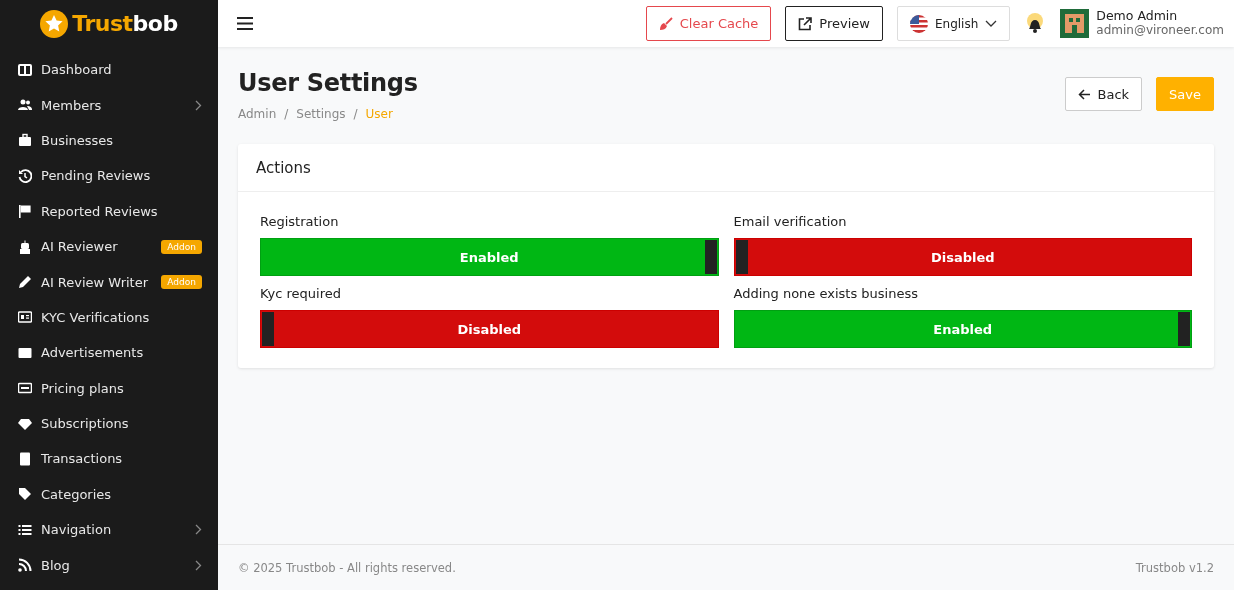 This screenshot has height=590, width=1234. What do you see at coordinates (953, 23) in the screenshot?
I see `language-dropdown: English` at bounding box center [953, 23].